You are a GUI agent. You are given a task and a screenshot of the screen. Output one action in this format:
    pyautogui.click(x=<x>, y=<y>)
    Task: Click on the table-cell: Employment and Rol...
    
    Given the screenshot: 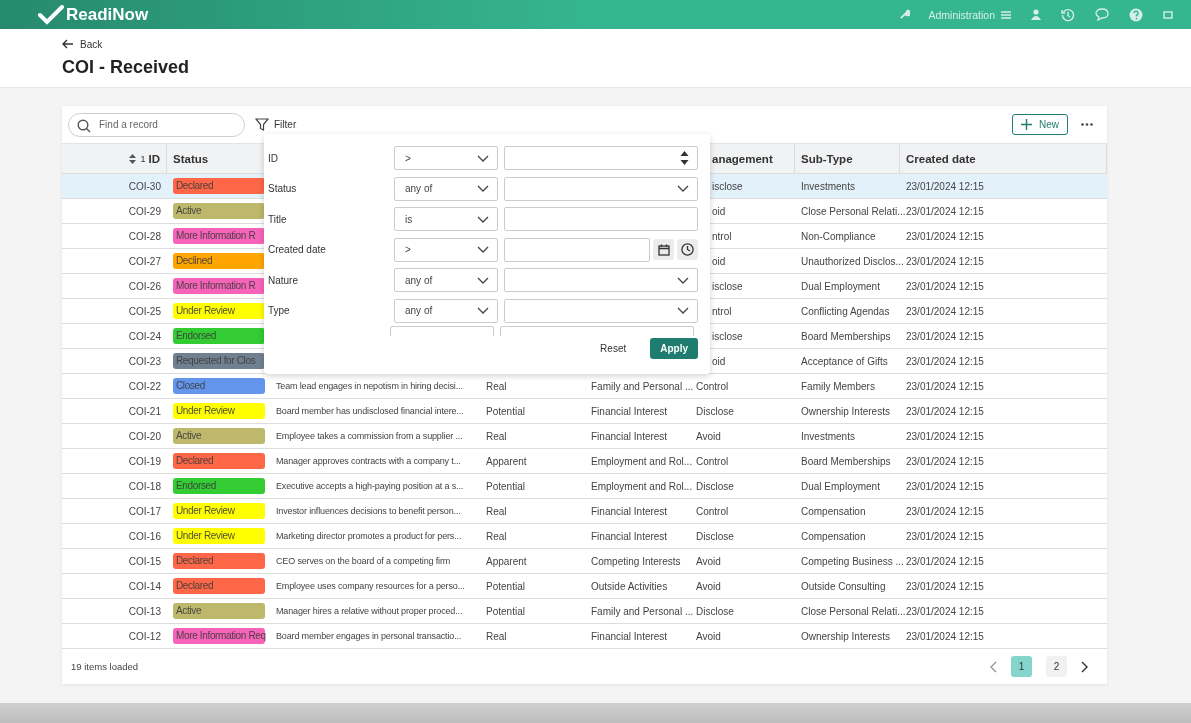 What is the action you would take?
    pyautogui.click(x=642, y=461)
    